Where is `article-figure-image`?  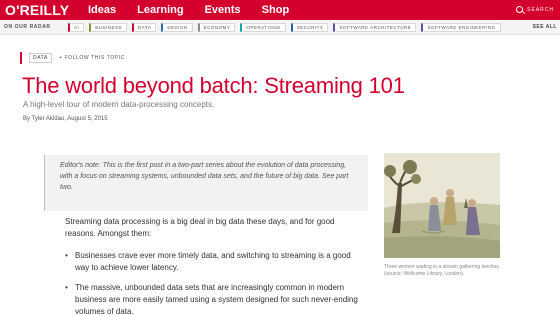
article-figure-image is located at coordinates (442, 205).